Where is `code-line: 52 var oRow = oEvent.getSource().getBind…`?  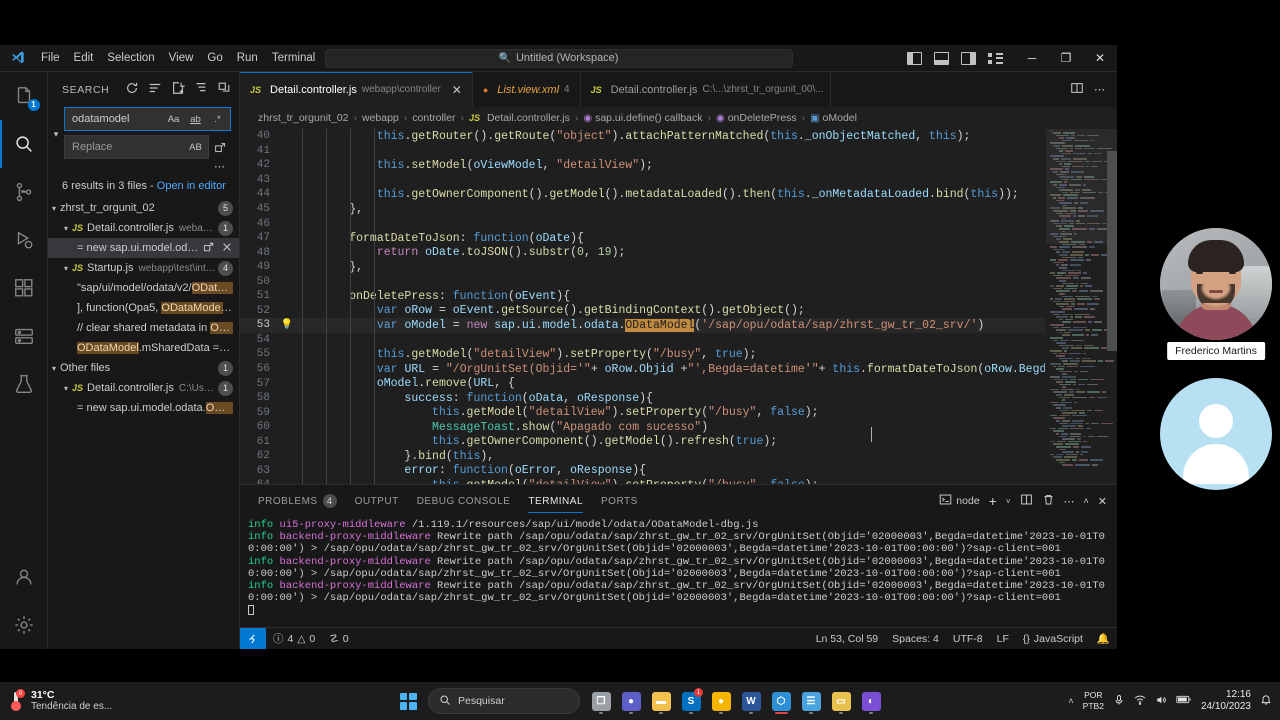 code-line: 52 var oRow = oEvent.getSource().getBind… is located at coordinates (642, 311).